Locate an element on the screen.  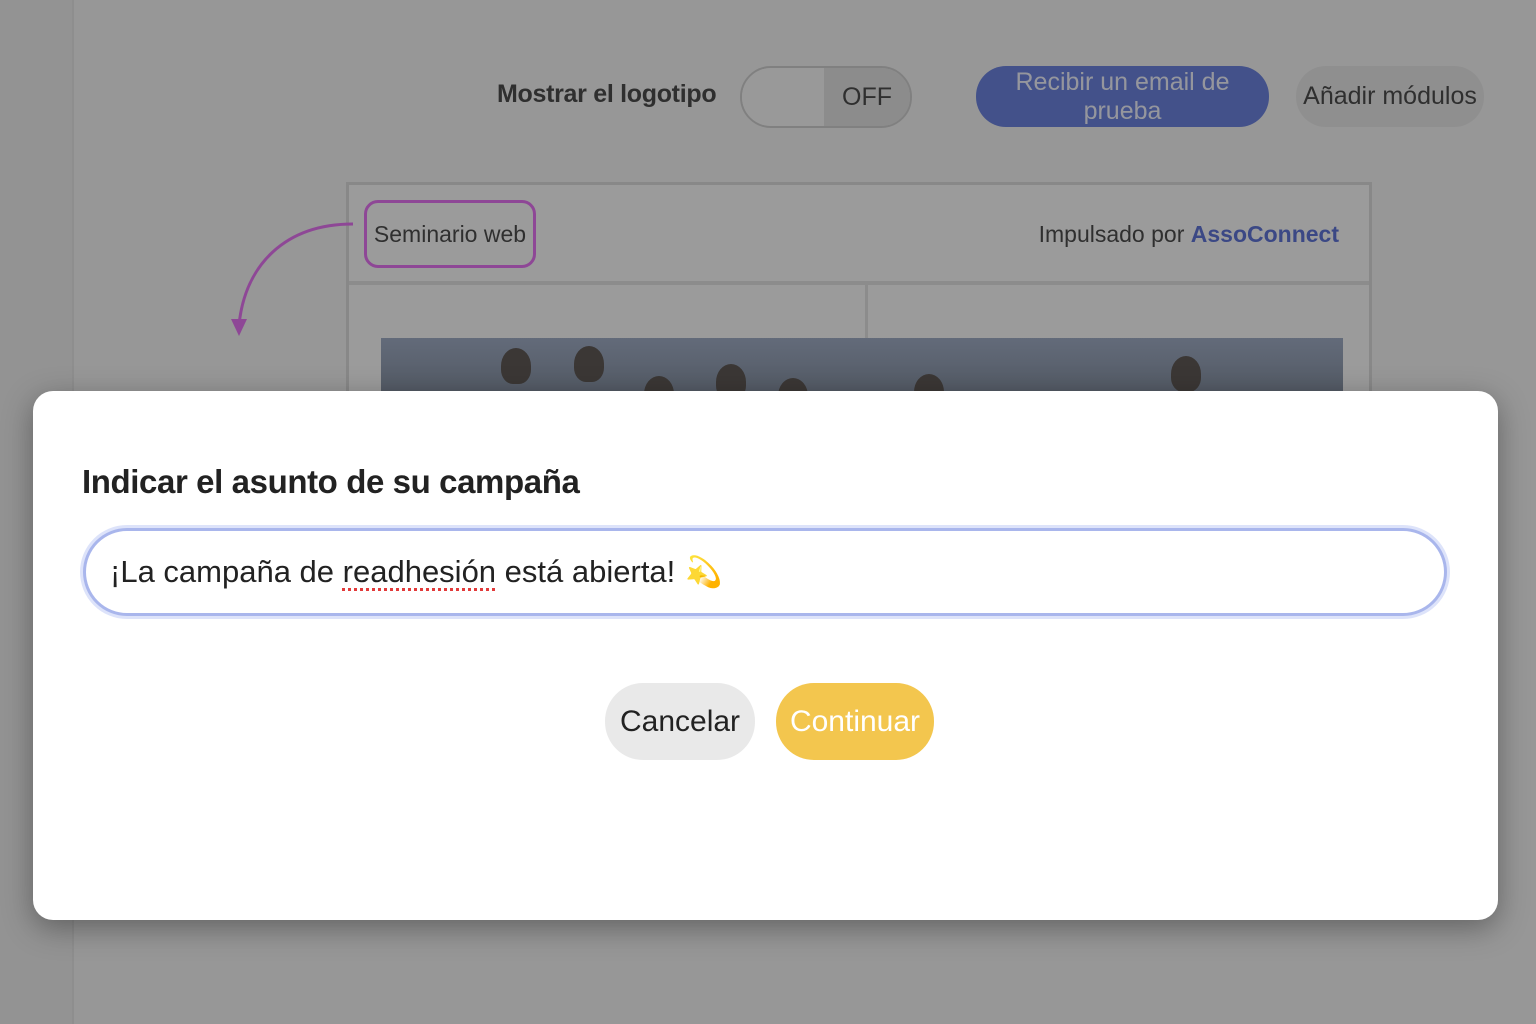
cancel-button: Cancelar is located at coordinates (680, 721).